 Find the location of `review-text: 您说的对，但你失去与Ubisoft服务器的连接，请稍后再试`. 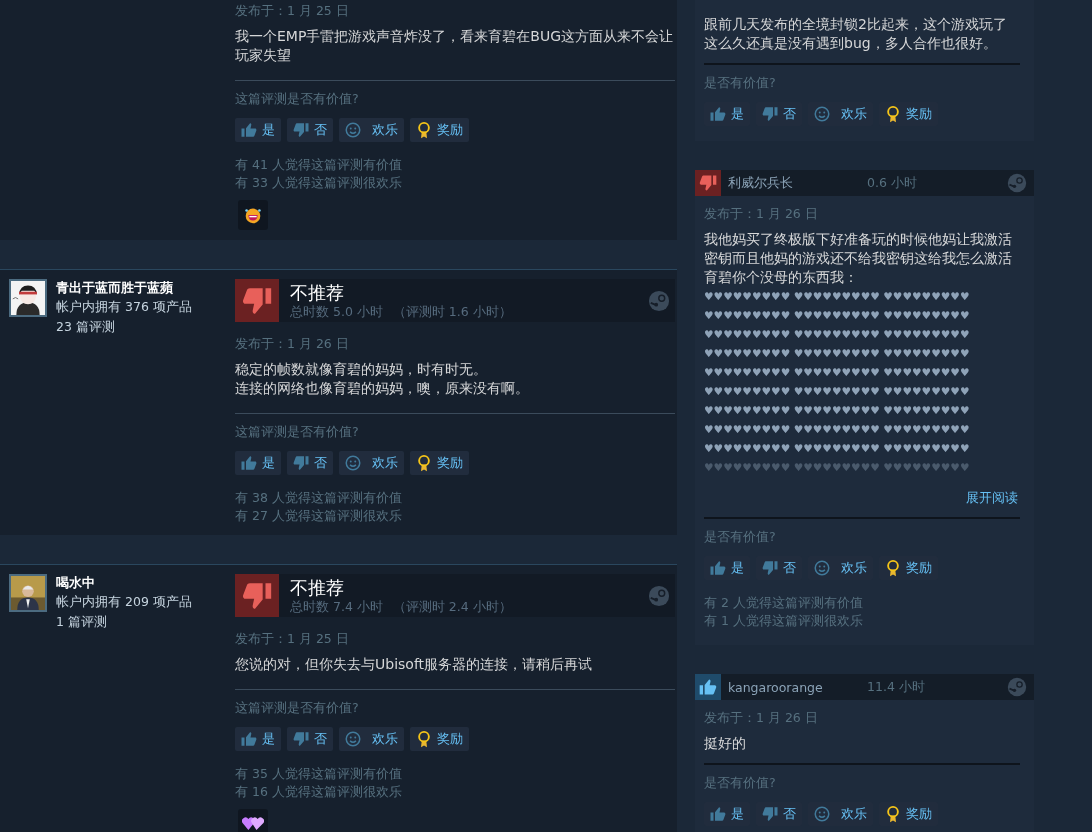

review-text: 您说的对，但你失去与Ubisoft服务器的连接，请稍后再试 is located at coordinates (414, 664).